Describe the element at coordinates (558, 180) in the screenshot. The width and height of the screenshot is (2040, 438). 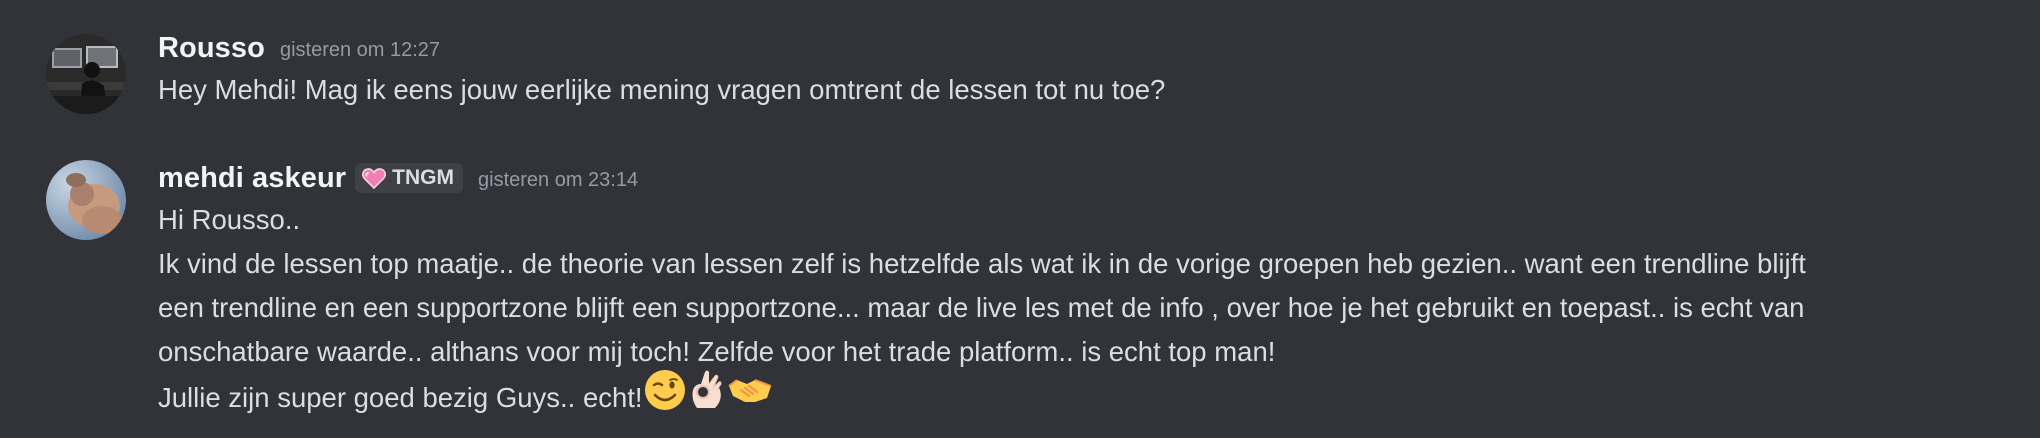
I see `timestamp: gisteren om 23:14` at that location.